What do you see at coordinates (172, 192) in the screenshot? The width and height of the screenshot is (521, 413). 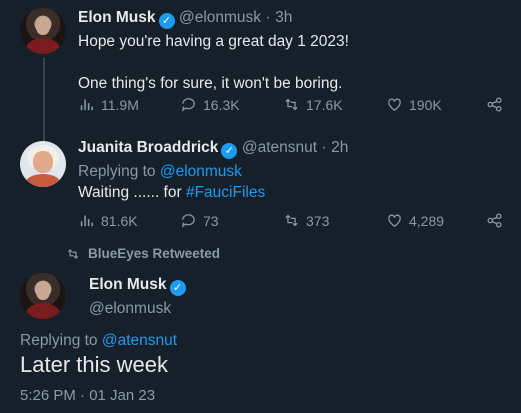 I see `tweet2-text: Waiting ...... for #FauciFiles` at bounding box center [172, 192].